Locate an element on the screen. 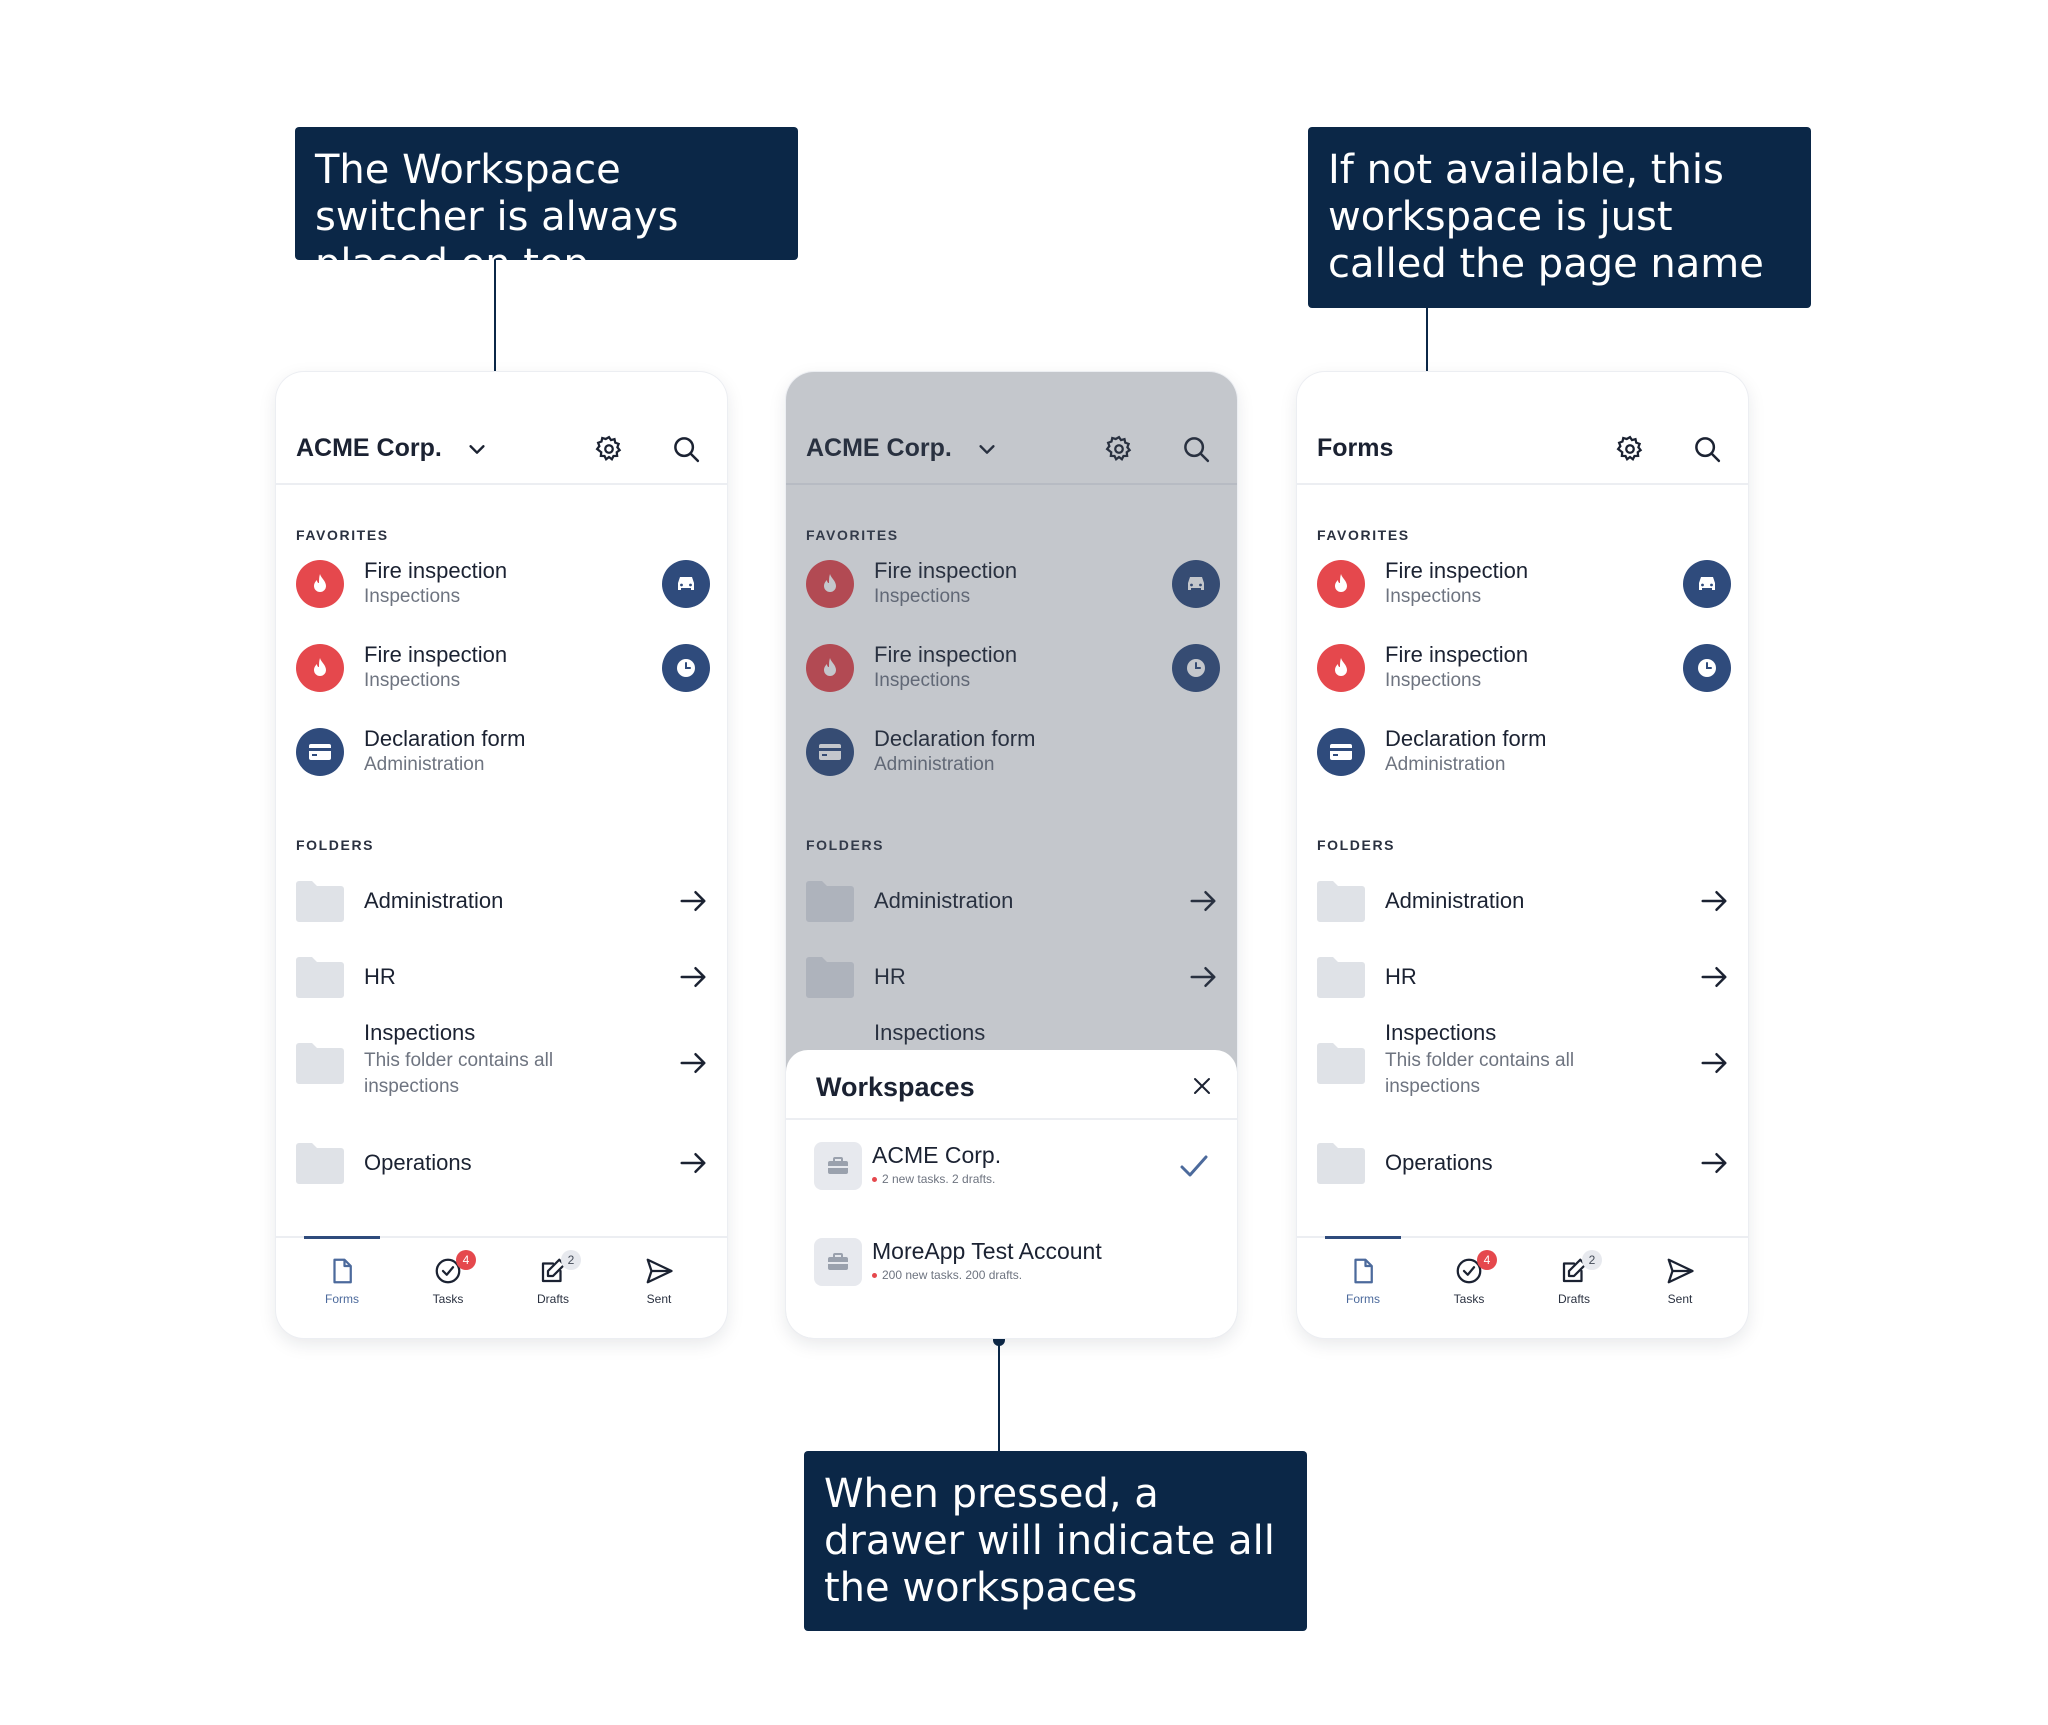 The image size is (2048, 1725). drawer-divider is located at coordinates (1011, 1119).